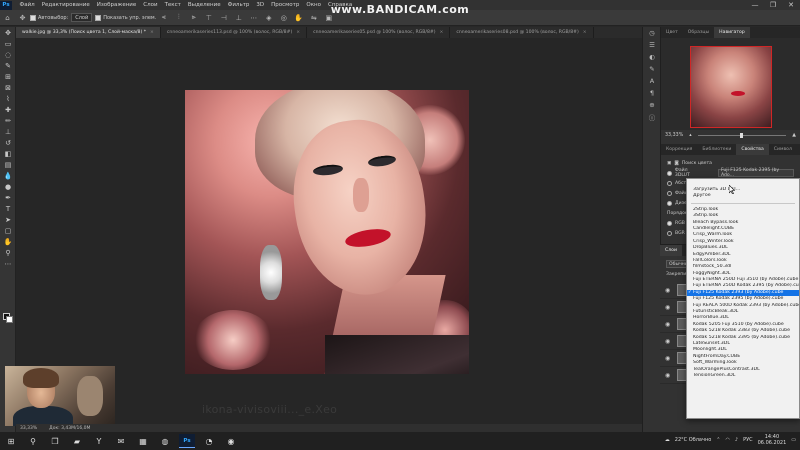  I want to click on zoom-slider-knob, so click(742, 135).